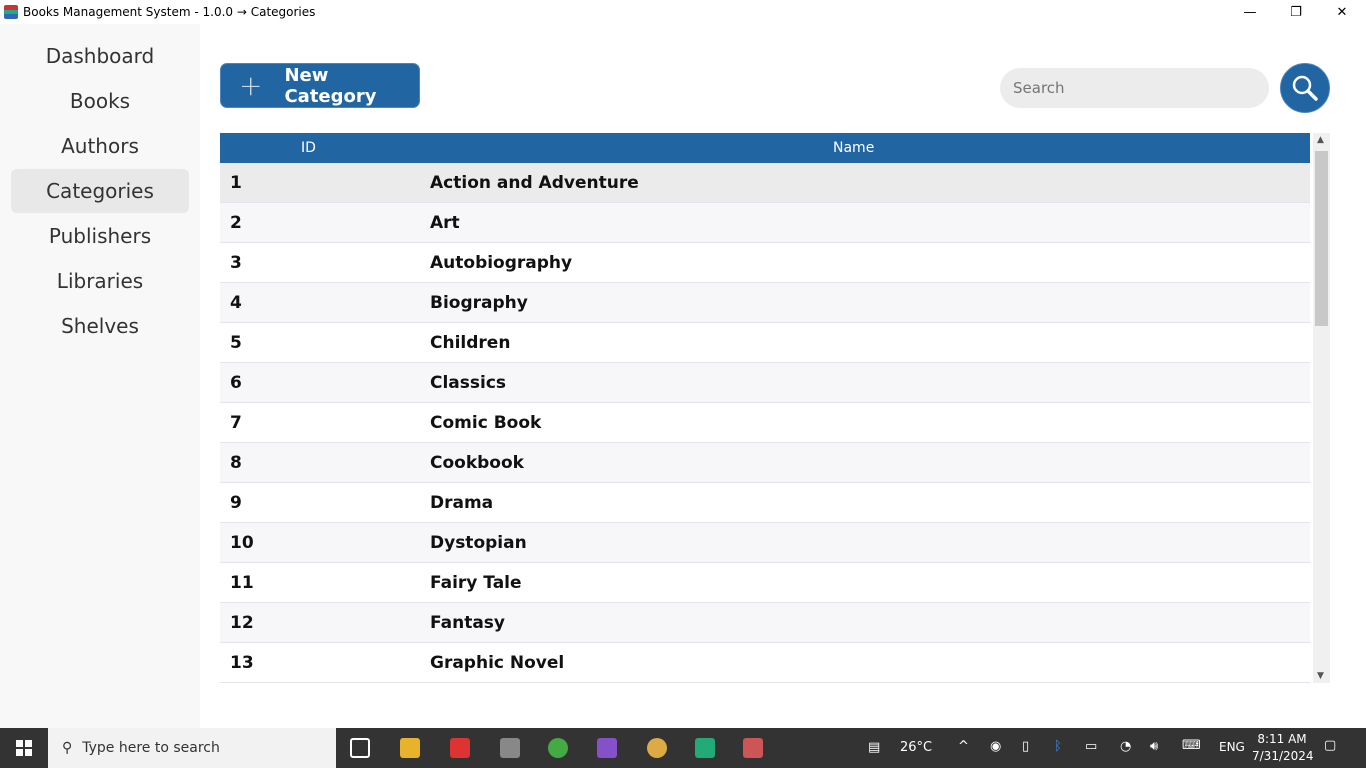 The height and width of the screenshot is (768, 1366). Describe the element at coordinates (479, 303) in the screenshot. I see `cell-name: Biography` at that location.